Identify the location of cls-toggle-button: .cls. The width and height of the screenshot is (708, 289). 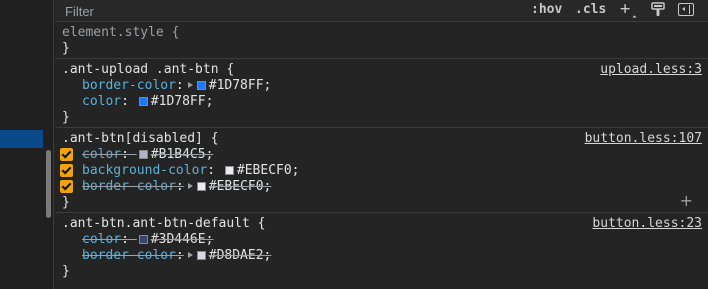
(590, 9).